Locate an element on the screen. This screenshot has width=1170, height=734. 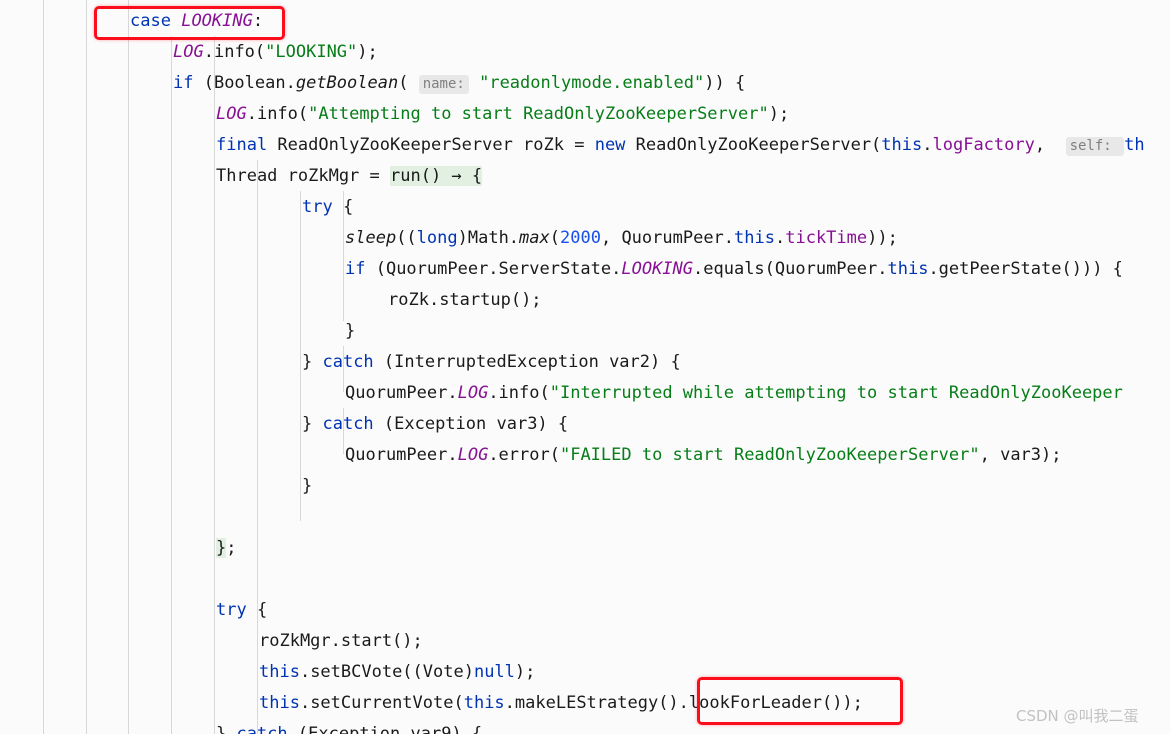
code-token: tickTime is located at coordinates (826, 238).